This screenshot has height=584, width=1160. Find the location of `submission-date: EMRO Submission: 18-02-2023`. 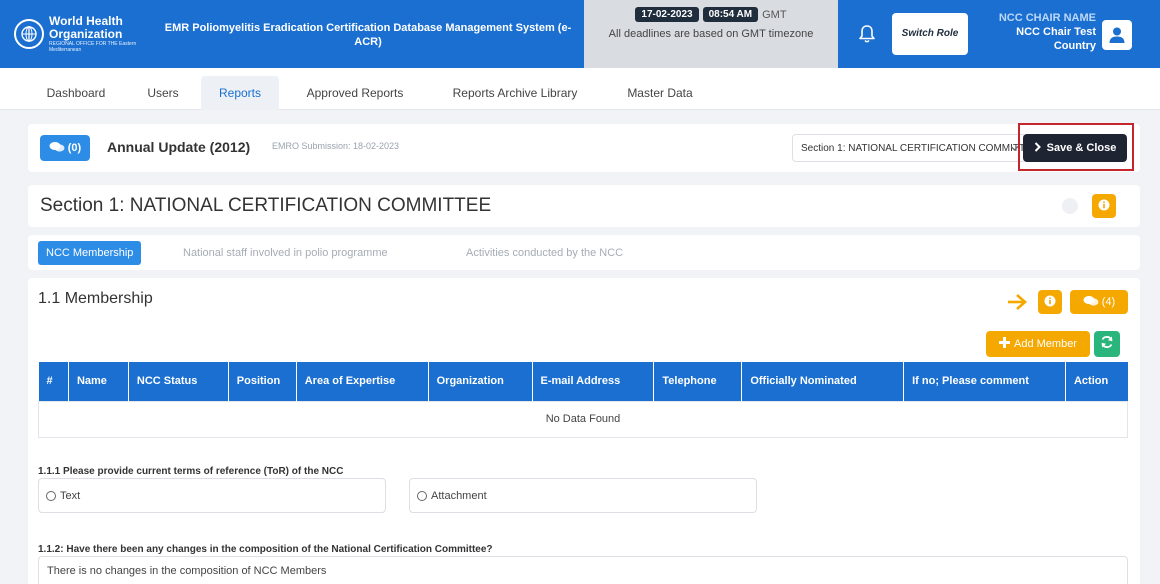

submission-date: EMRO Submission: 18-02-2023 is located at coordinates (336, 146).